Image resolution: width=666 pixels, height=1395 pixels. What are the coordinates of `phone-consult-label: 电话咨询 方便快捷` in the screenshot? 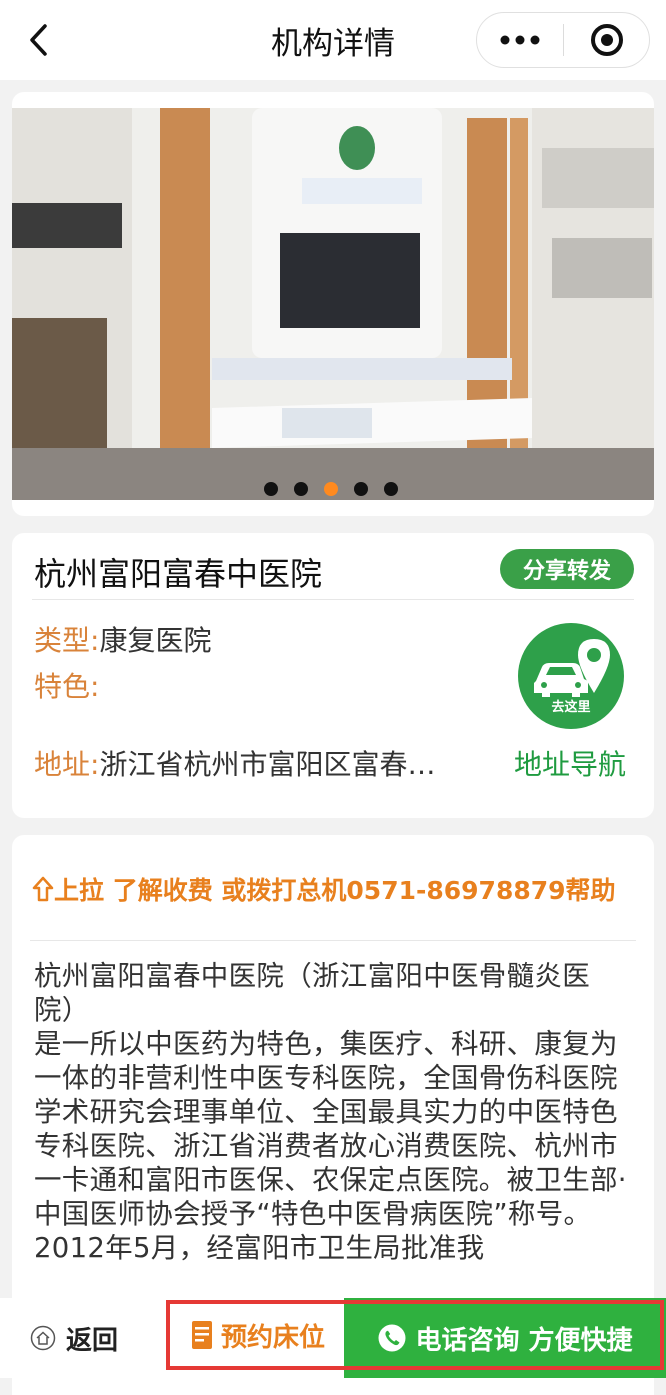 It's located at (524, 1340).